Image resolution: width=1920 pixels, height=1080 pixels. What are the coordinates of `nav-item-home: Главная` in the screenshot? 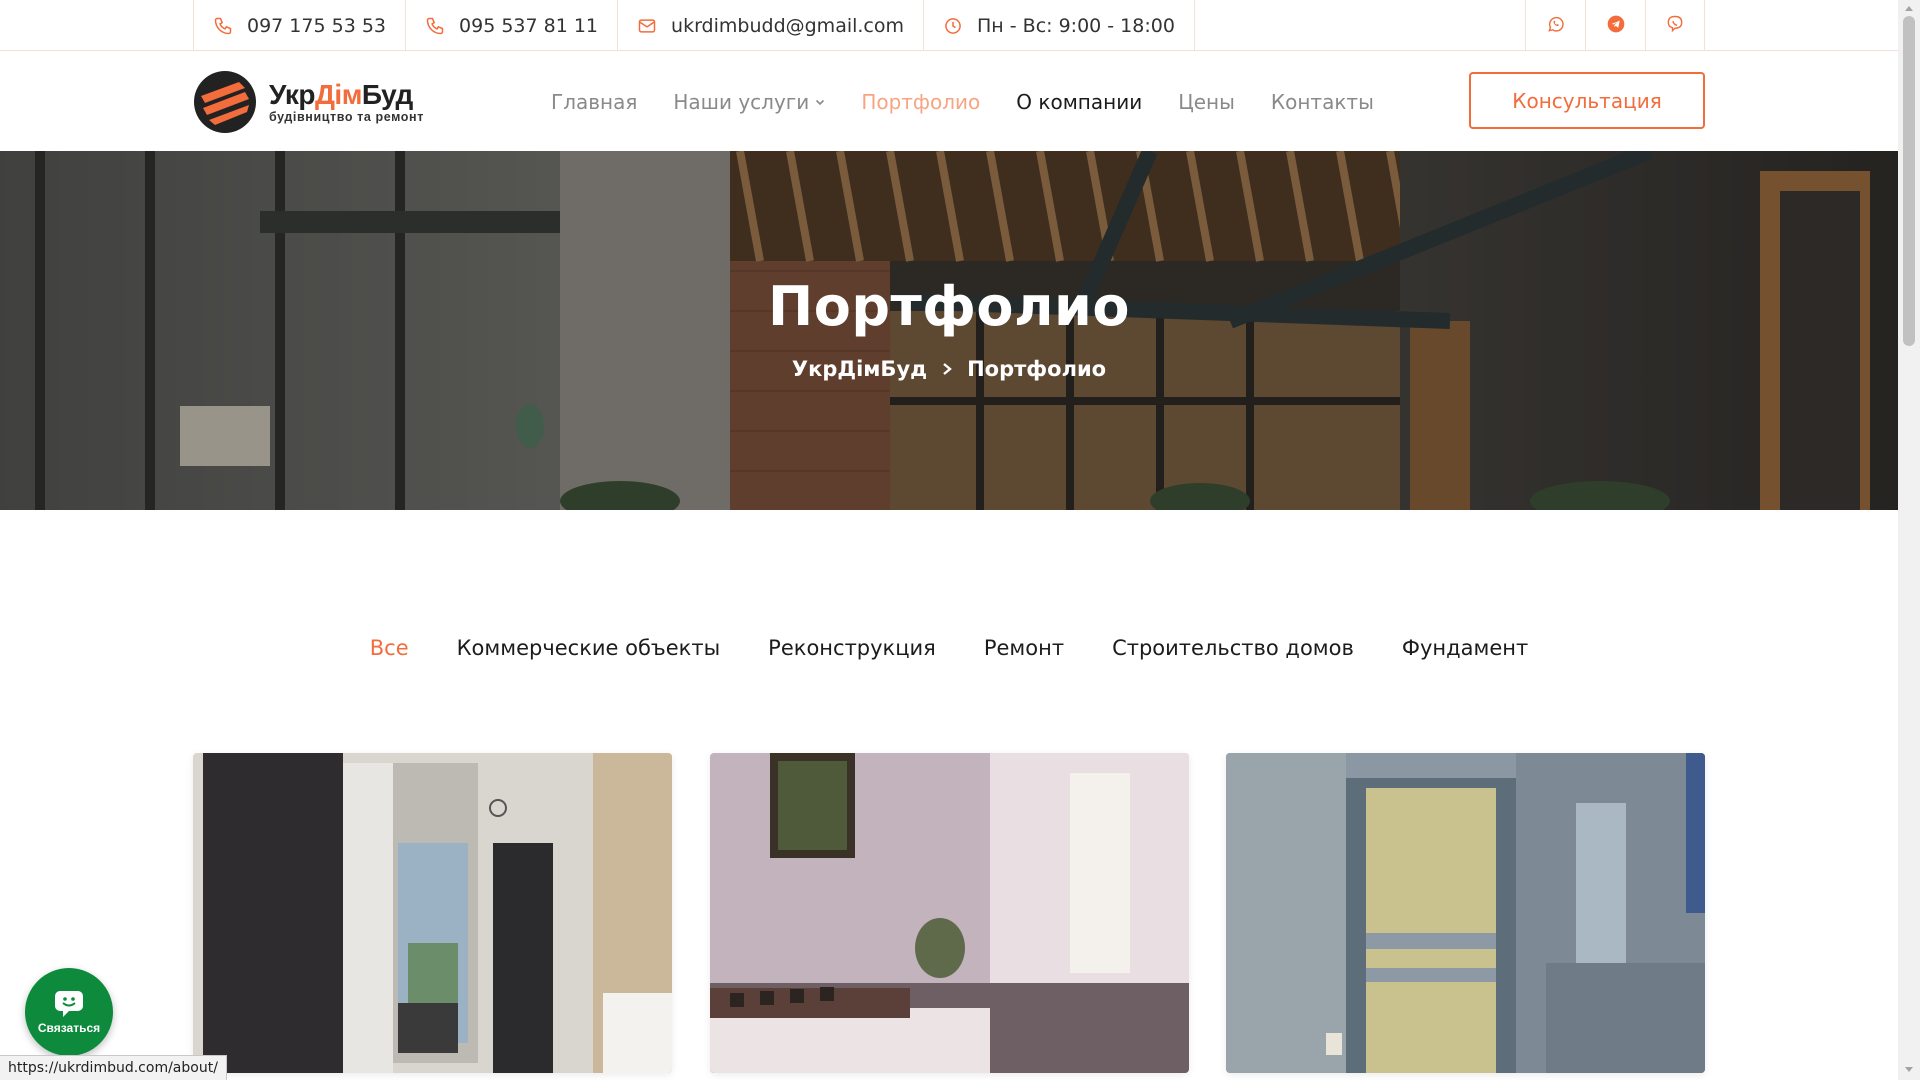 It's located at (594, 102).